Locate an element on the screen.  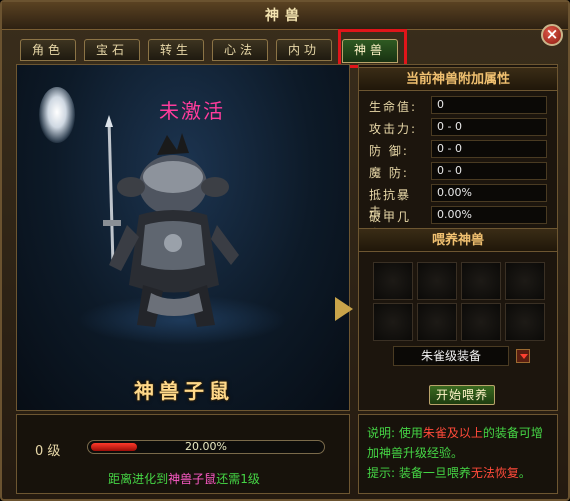
feed-title: 喂养神兽 is located at coordinates (458, 240).